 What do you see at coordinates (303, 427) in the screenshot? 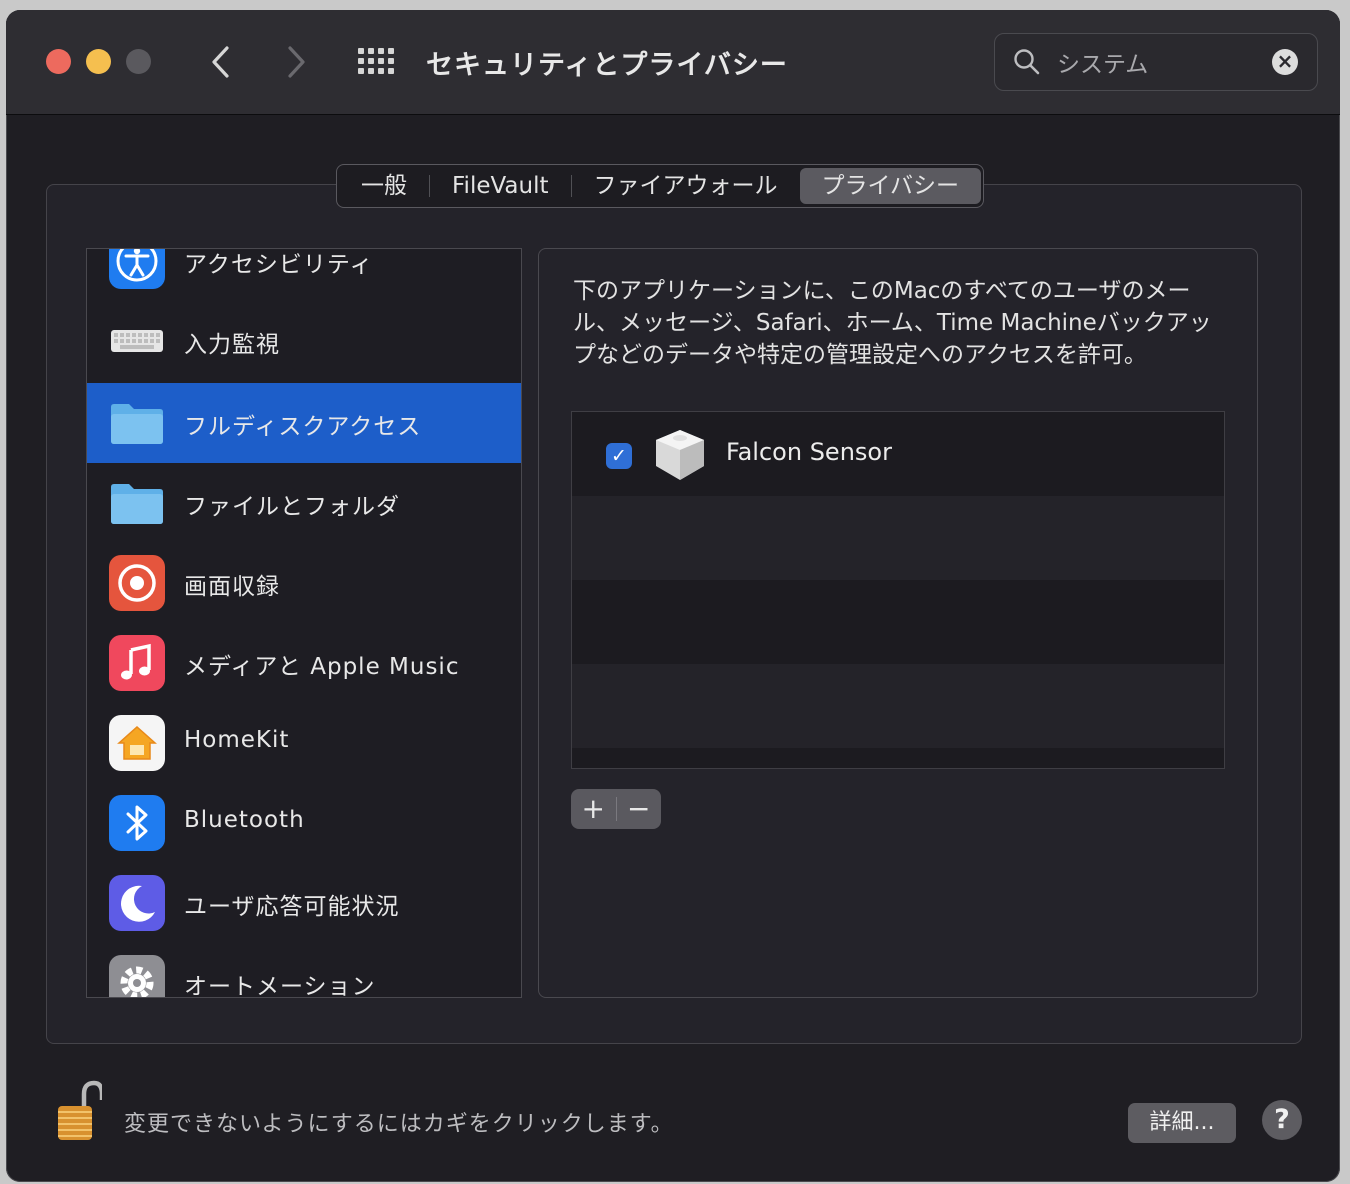
I see `sidebar-item-label: フルディスクアクセス` at bounding box center [303, 427].